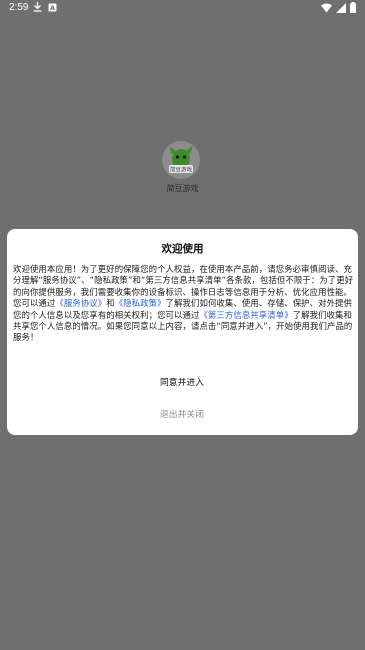 This screenshot has width=365, height=650. Describe the element at coordinates (182, 383) in the screenshot. I see `agree-and-enter-button: 同意并进入` at that location.